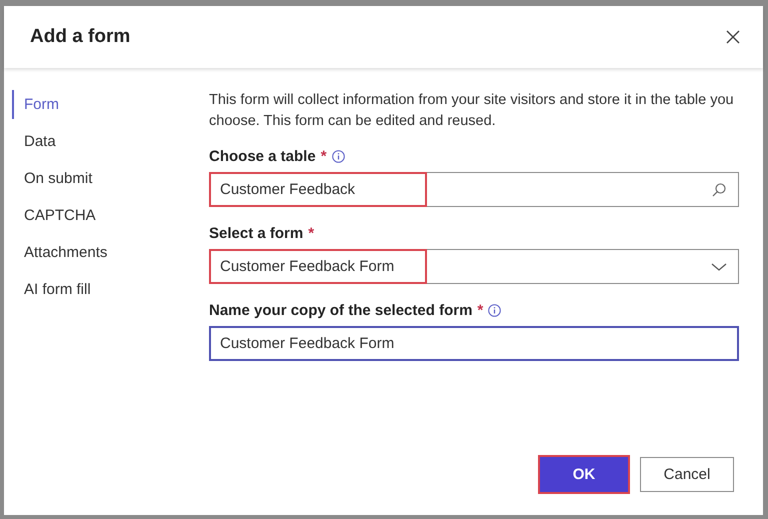 The width and height of the screenshot is (768, 519). Describe the element at coordinates (65, 252) in the screenshot. I see `sidebar-item: Attachments` at that location.